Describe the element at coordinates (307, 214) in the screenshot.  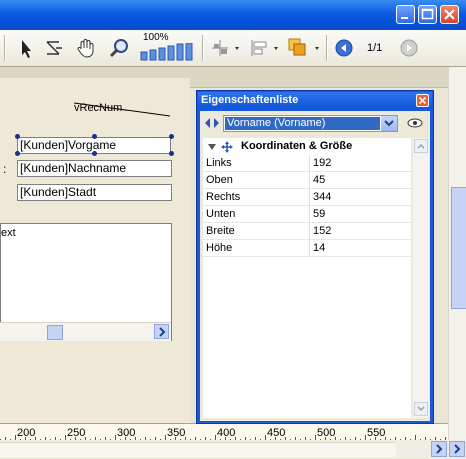
I see `property-row: Unten 59` at that location.